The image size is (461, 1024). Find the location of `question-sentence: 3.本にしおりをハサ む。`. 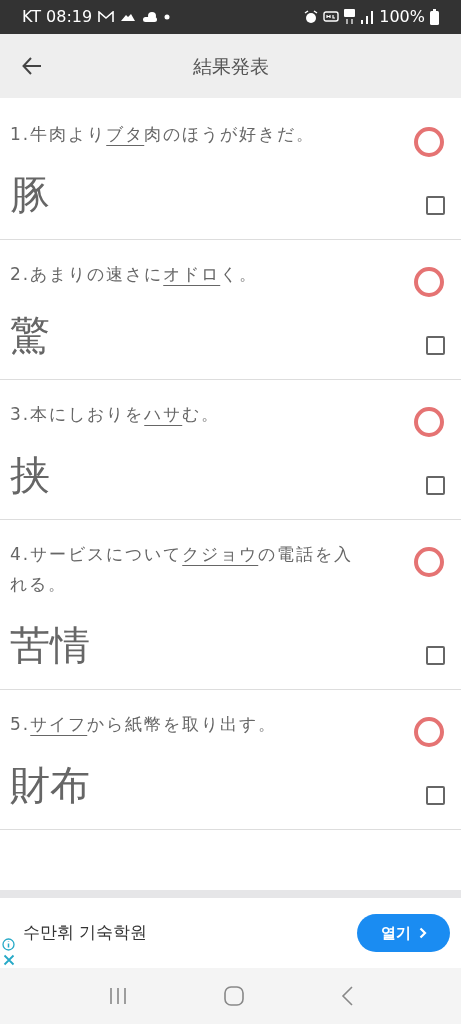

question-sentence: 3.本にしおりをハサ む。 is located at coordinates (116, 414).